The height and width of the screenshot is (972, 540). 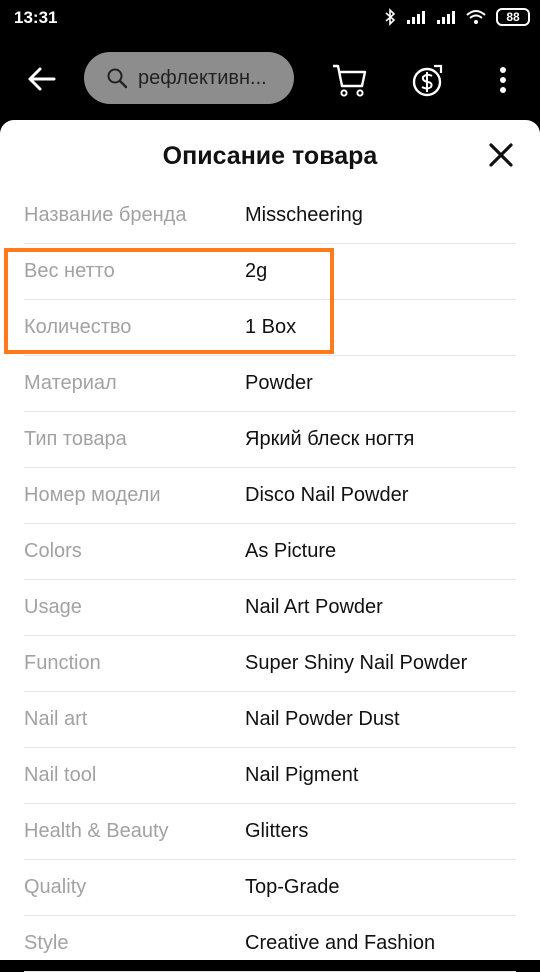 I want to click on close-icon, so click(x=501, y=155).